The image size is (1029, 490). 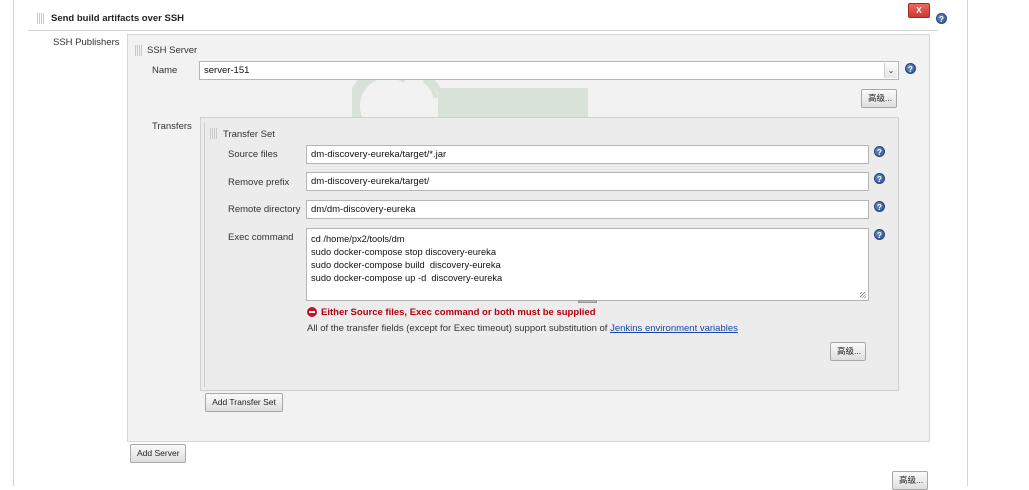 I want to click on remove-prefix-input: dm-discovery-eureka/target/, so click(x=587, y=181).